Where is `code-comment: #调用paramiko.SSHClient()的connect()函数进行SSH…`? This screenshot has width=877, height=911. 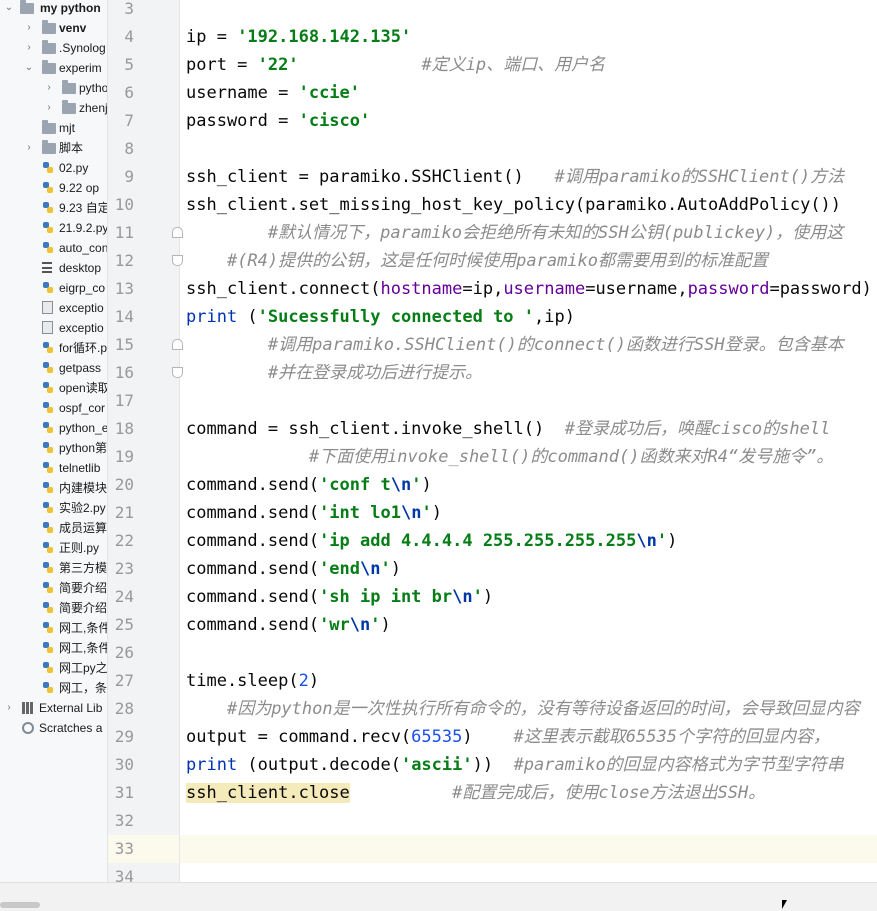
code-comment: #调用paramiko.SSHClient()的connect()函数进行SSH… is located at coordinates (555, 345).